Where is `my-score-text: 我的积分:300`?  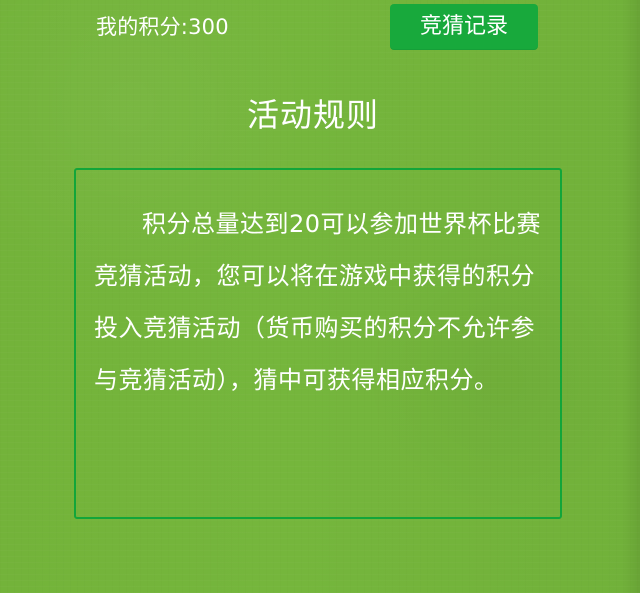
my-score-text: 我的积分:300 is located at coordinates (162, 27).